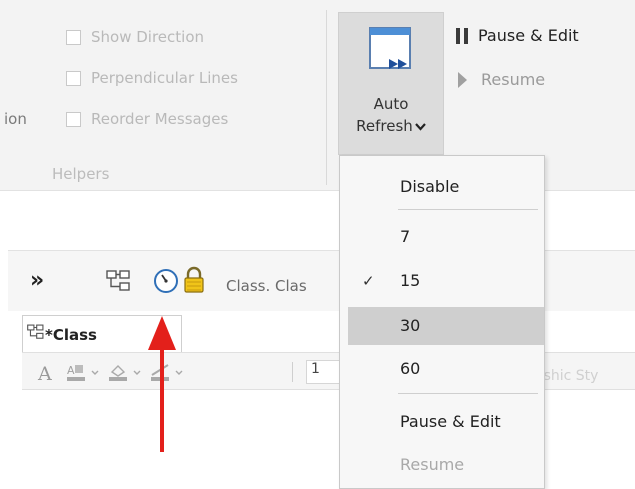 The height and width of the screenshot is (489, 635). What do you see at coordinates (528, 35) in the screenshot?
I see `ribbon-pause-edit-label: Pause & Edit` at bounding box center [528, 35].